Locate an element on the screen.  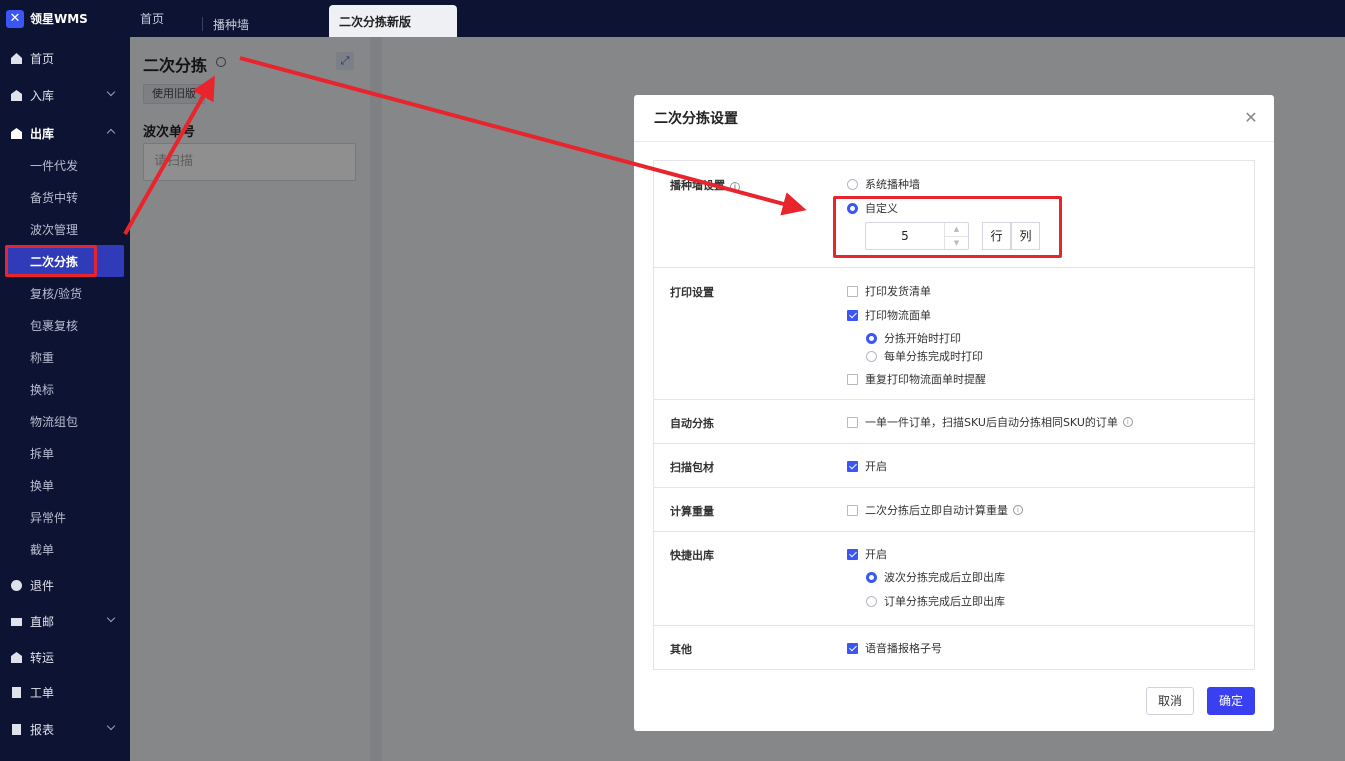
sidebar-subitem: 包裹复核 is located at coordinates (65, 325).